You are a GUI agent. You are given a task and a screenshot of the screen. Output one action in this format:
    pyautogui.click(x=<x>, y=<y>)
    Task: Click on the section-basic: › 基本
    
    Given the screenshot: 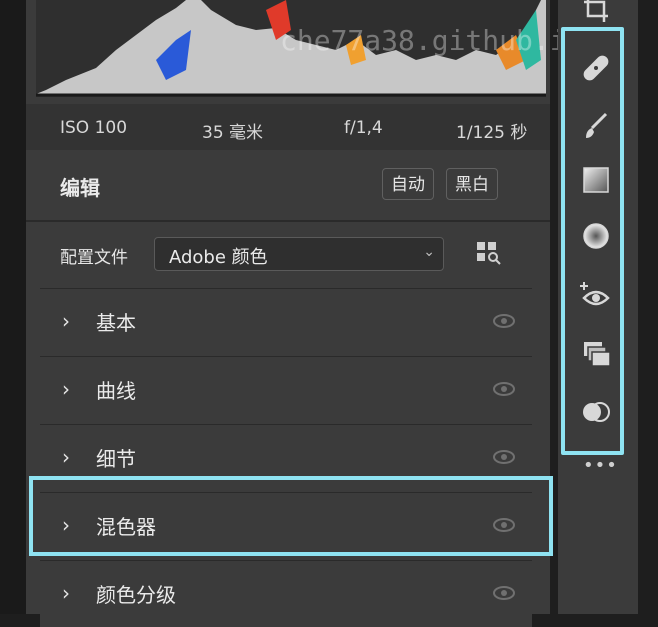 What is the action you would take?
    pyautogui.click(x=286, y=321)
    